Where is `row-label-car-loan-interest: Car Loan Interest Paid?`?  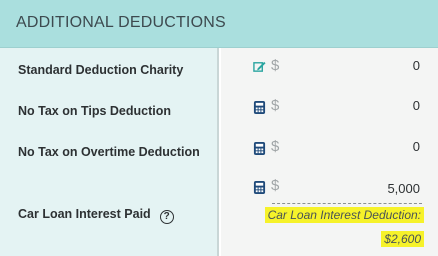 row-label-car-loan-interest: Car Loan Interest Paid? is located at coordinates (96, 215).